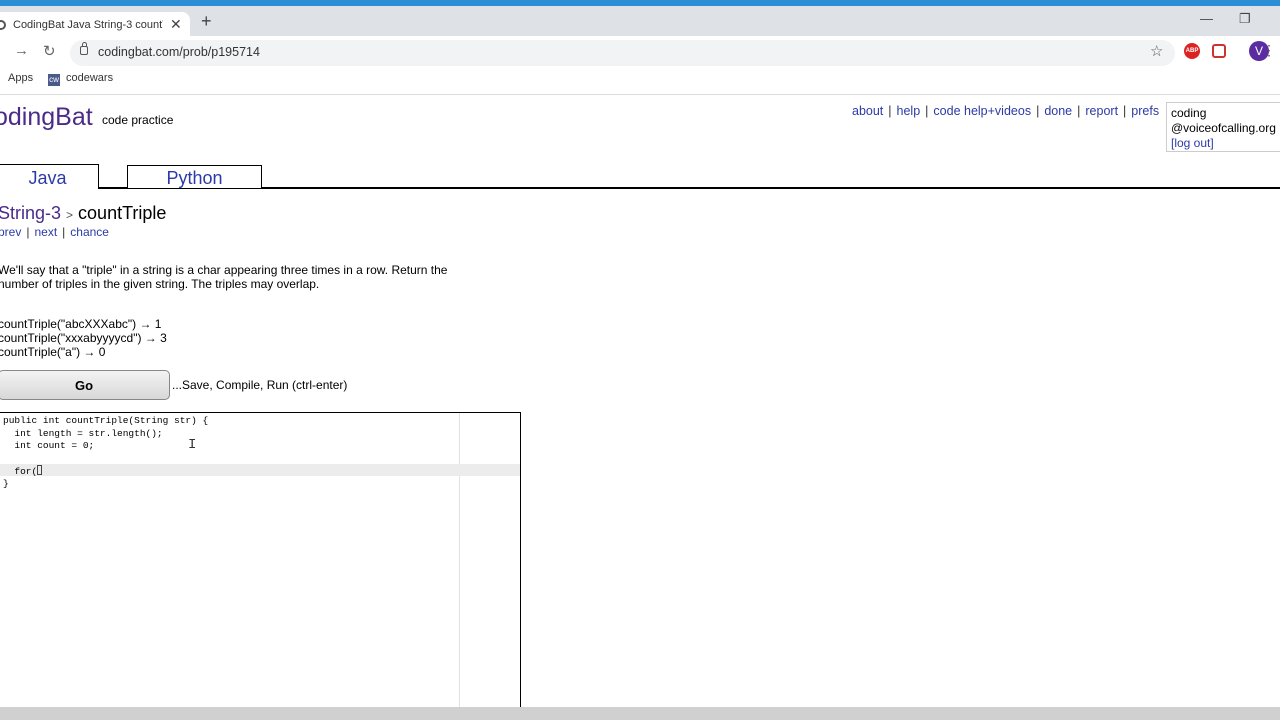 The width and height of the screenshot is (1280, 720). I want to click on pocket-icon, so click(1219, 51).